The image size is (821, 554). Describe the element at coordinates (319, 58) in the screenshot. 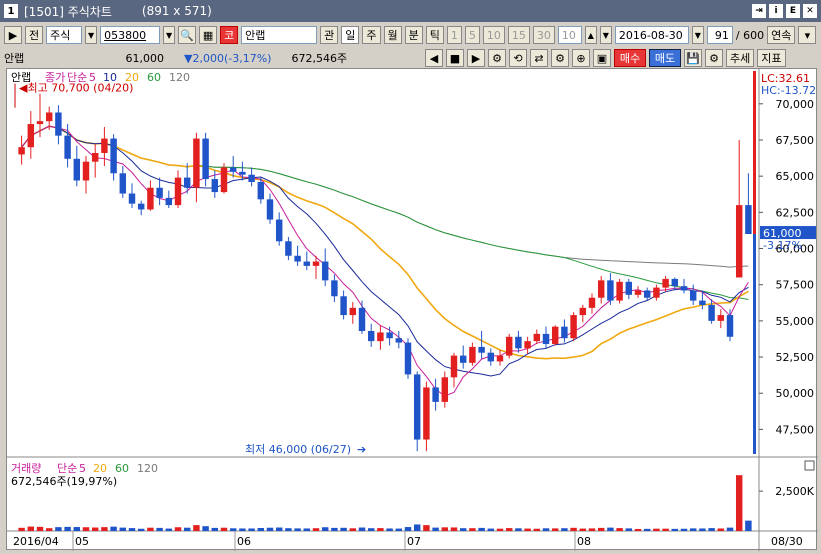

I see `info-volume: 672,546주` at that location.